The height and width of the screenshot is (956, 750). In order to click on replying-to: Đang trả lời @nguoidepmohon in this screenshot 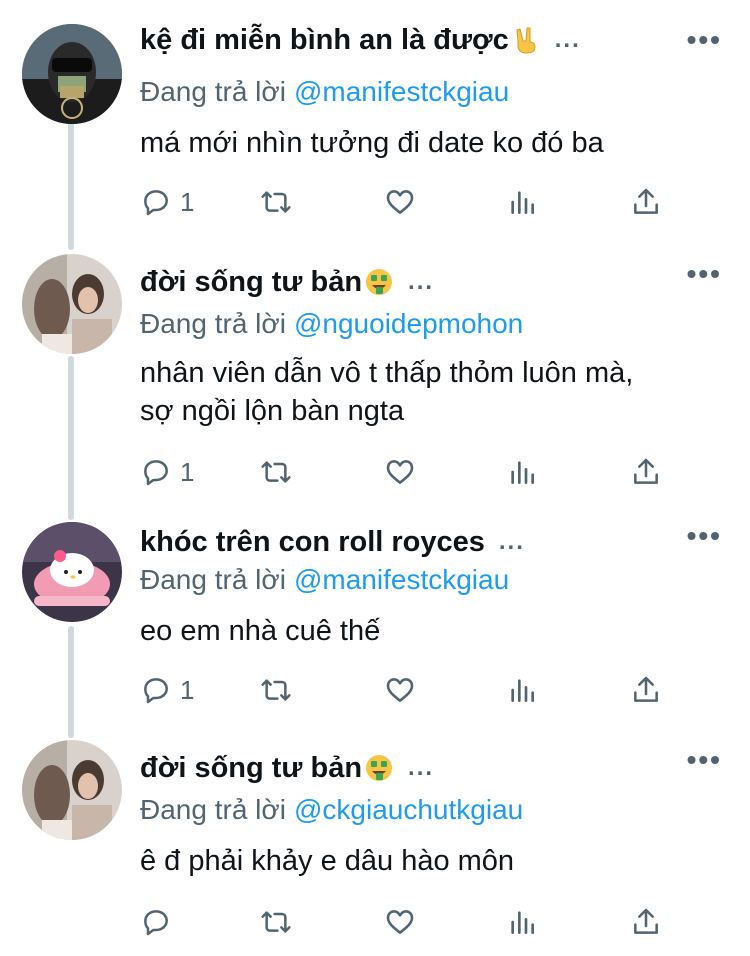, I will do `click(331, 324)`.